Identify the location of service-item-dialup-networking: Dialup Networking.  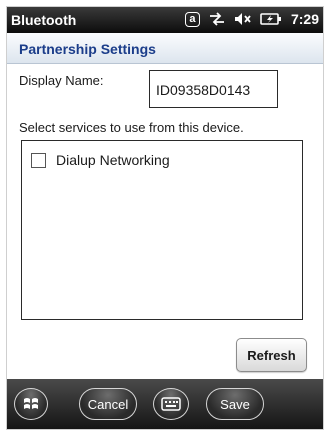
(100, 160).